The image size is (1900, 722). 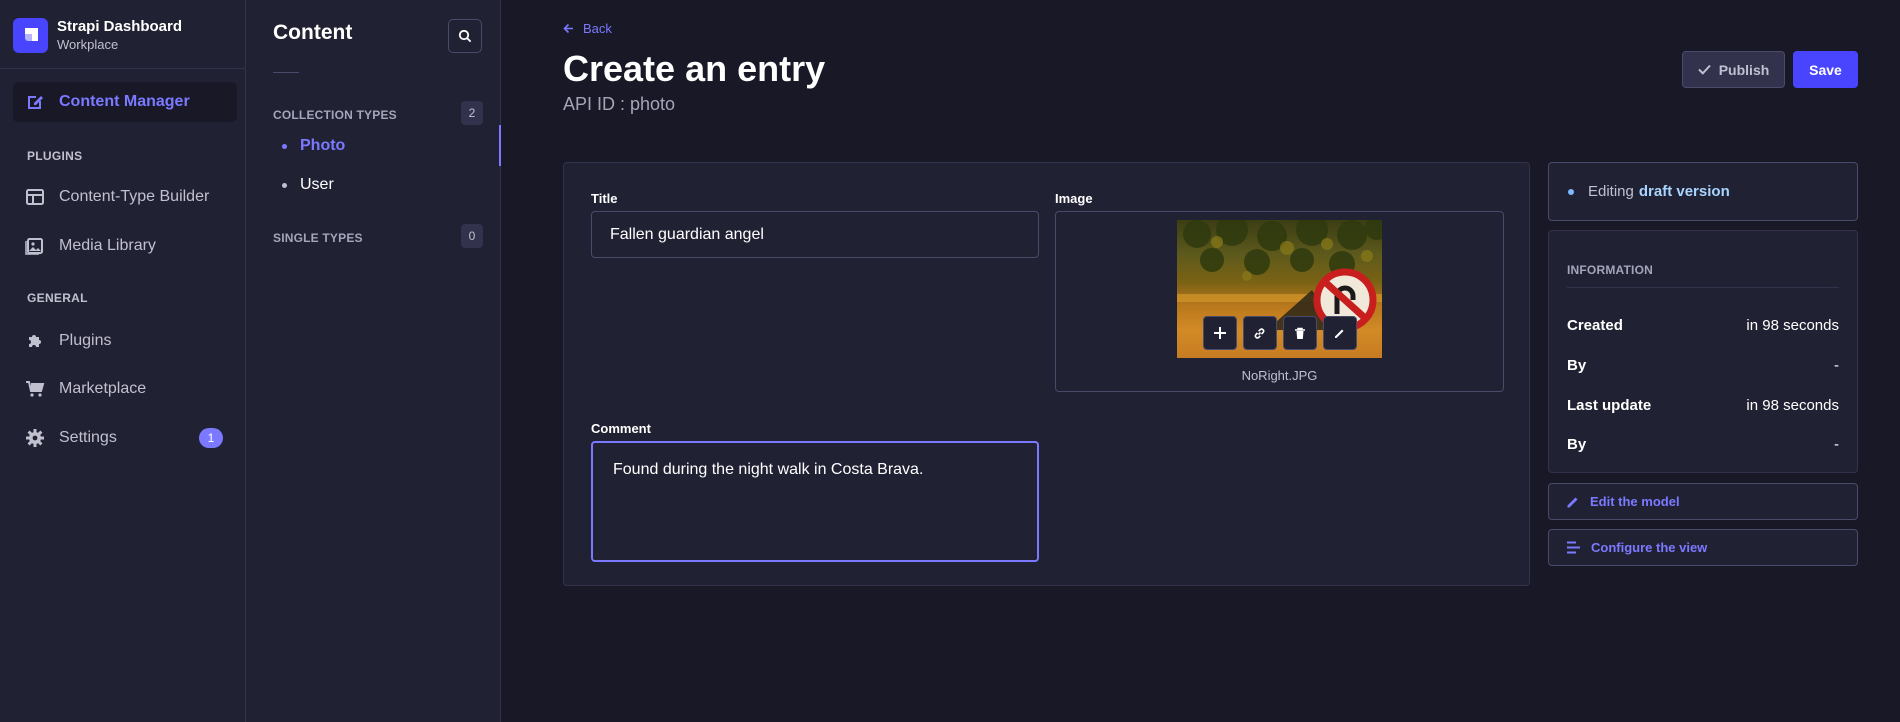 I want to click on edit-model-label: Edit the model, so click(x=1635, y=501).